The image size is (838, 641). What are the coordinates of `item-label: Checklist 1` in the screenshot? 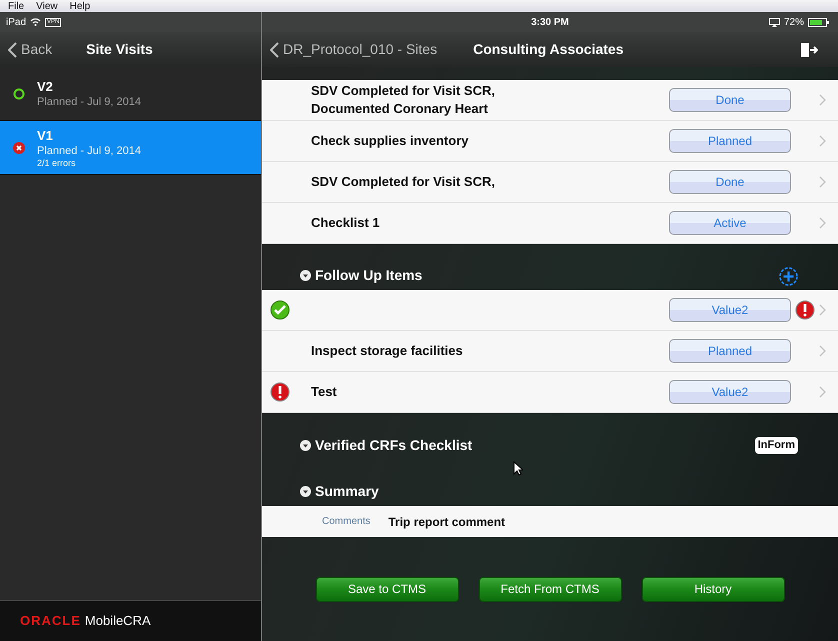 It's located at (345, 222).